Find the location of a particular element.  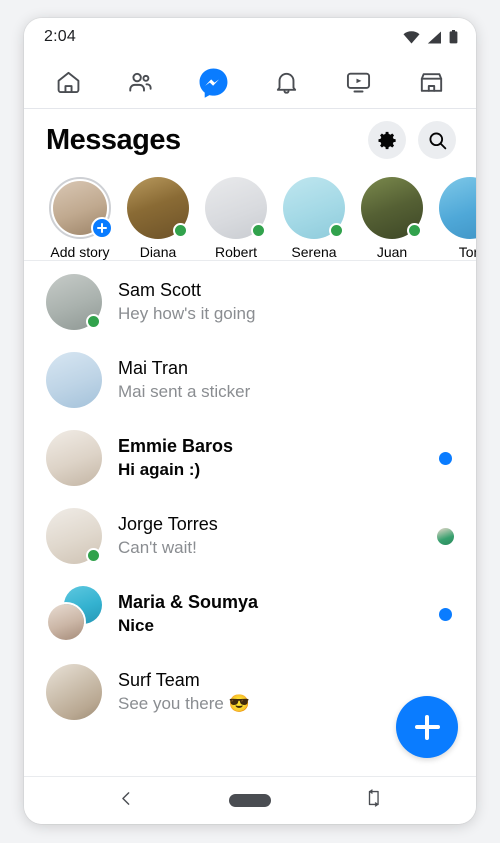

page-header: Messages is located at coordinates (250, 140).